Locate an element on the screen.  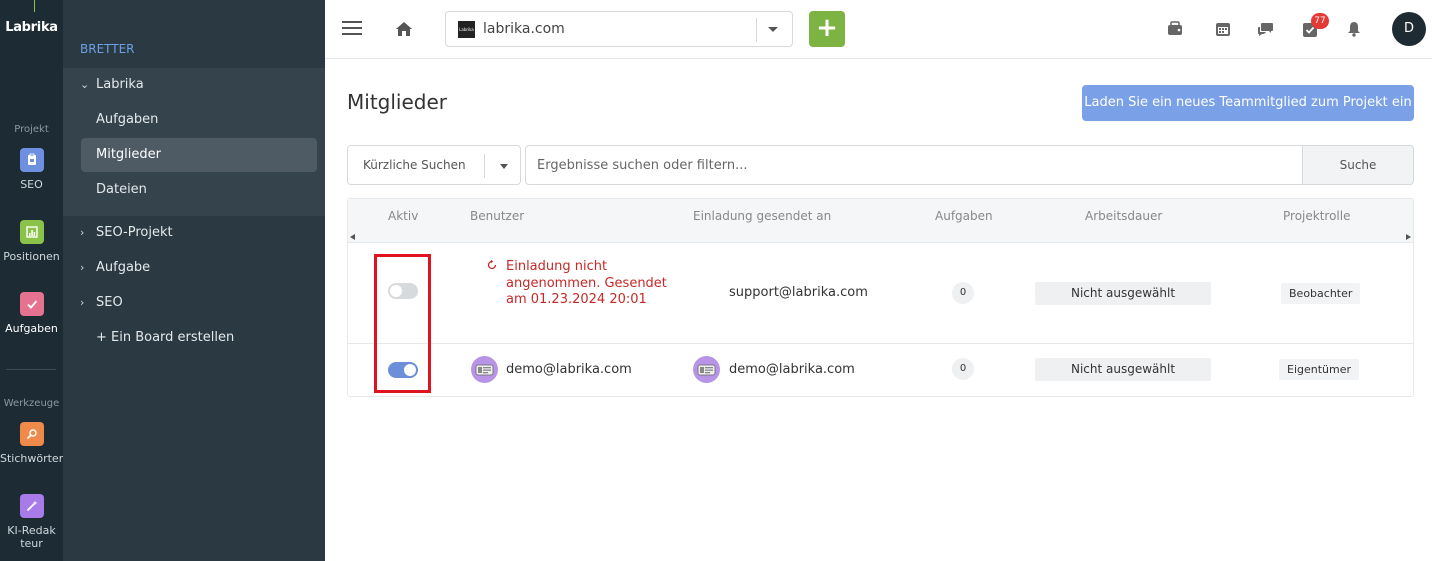
boards-heading: BRETTER is located at coordinates (107, 49).